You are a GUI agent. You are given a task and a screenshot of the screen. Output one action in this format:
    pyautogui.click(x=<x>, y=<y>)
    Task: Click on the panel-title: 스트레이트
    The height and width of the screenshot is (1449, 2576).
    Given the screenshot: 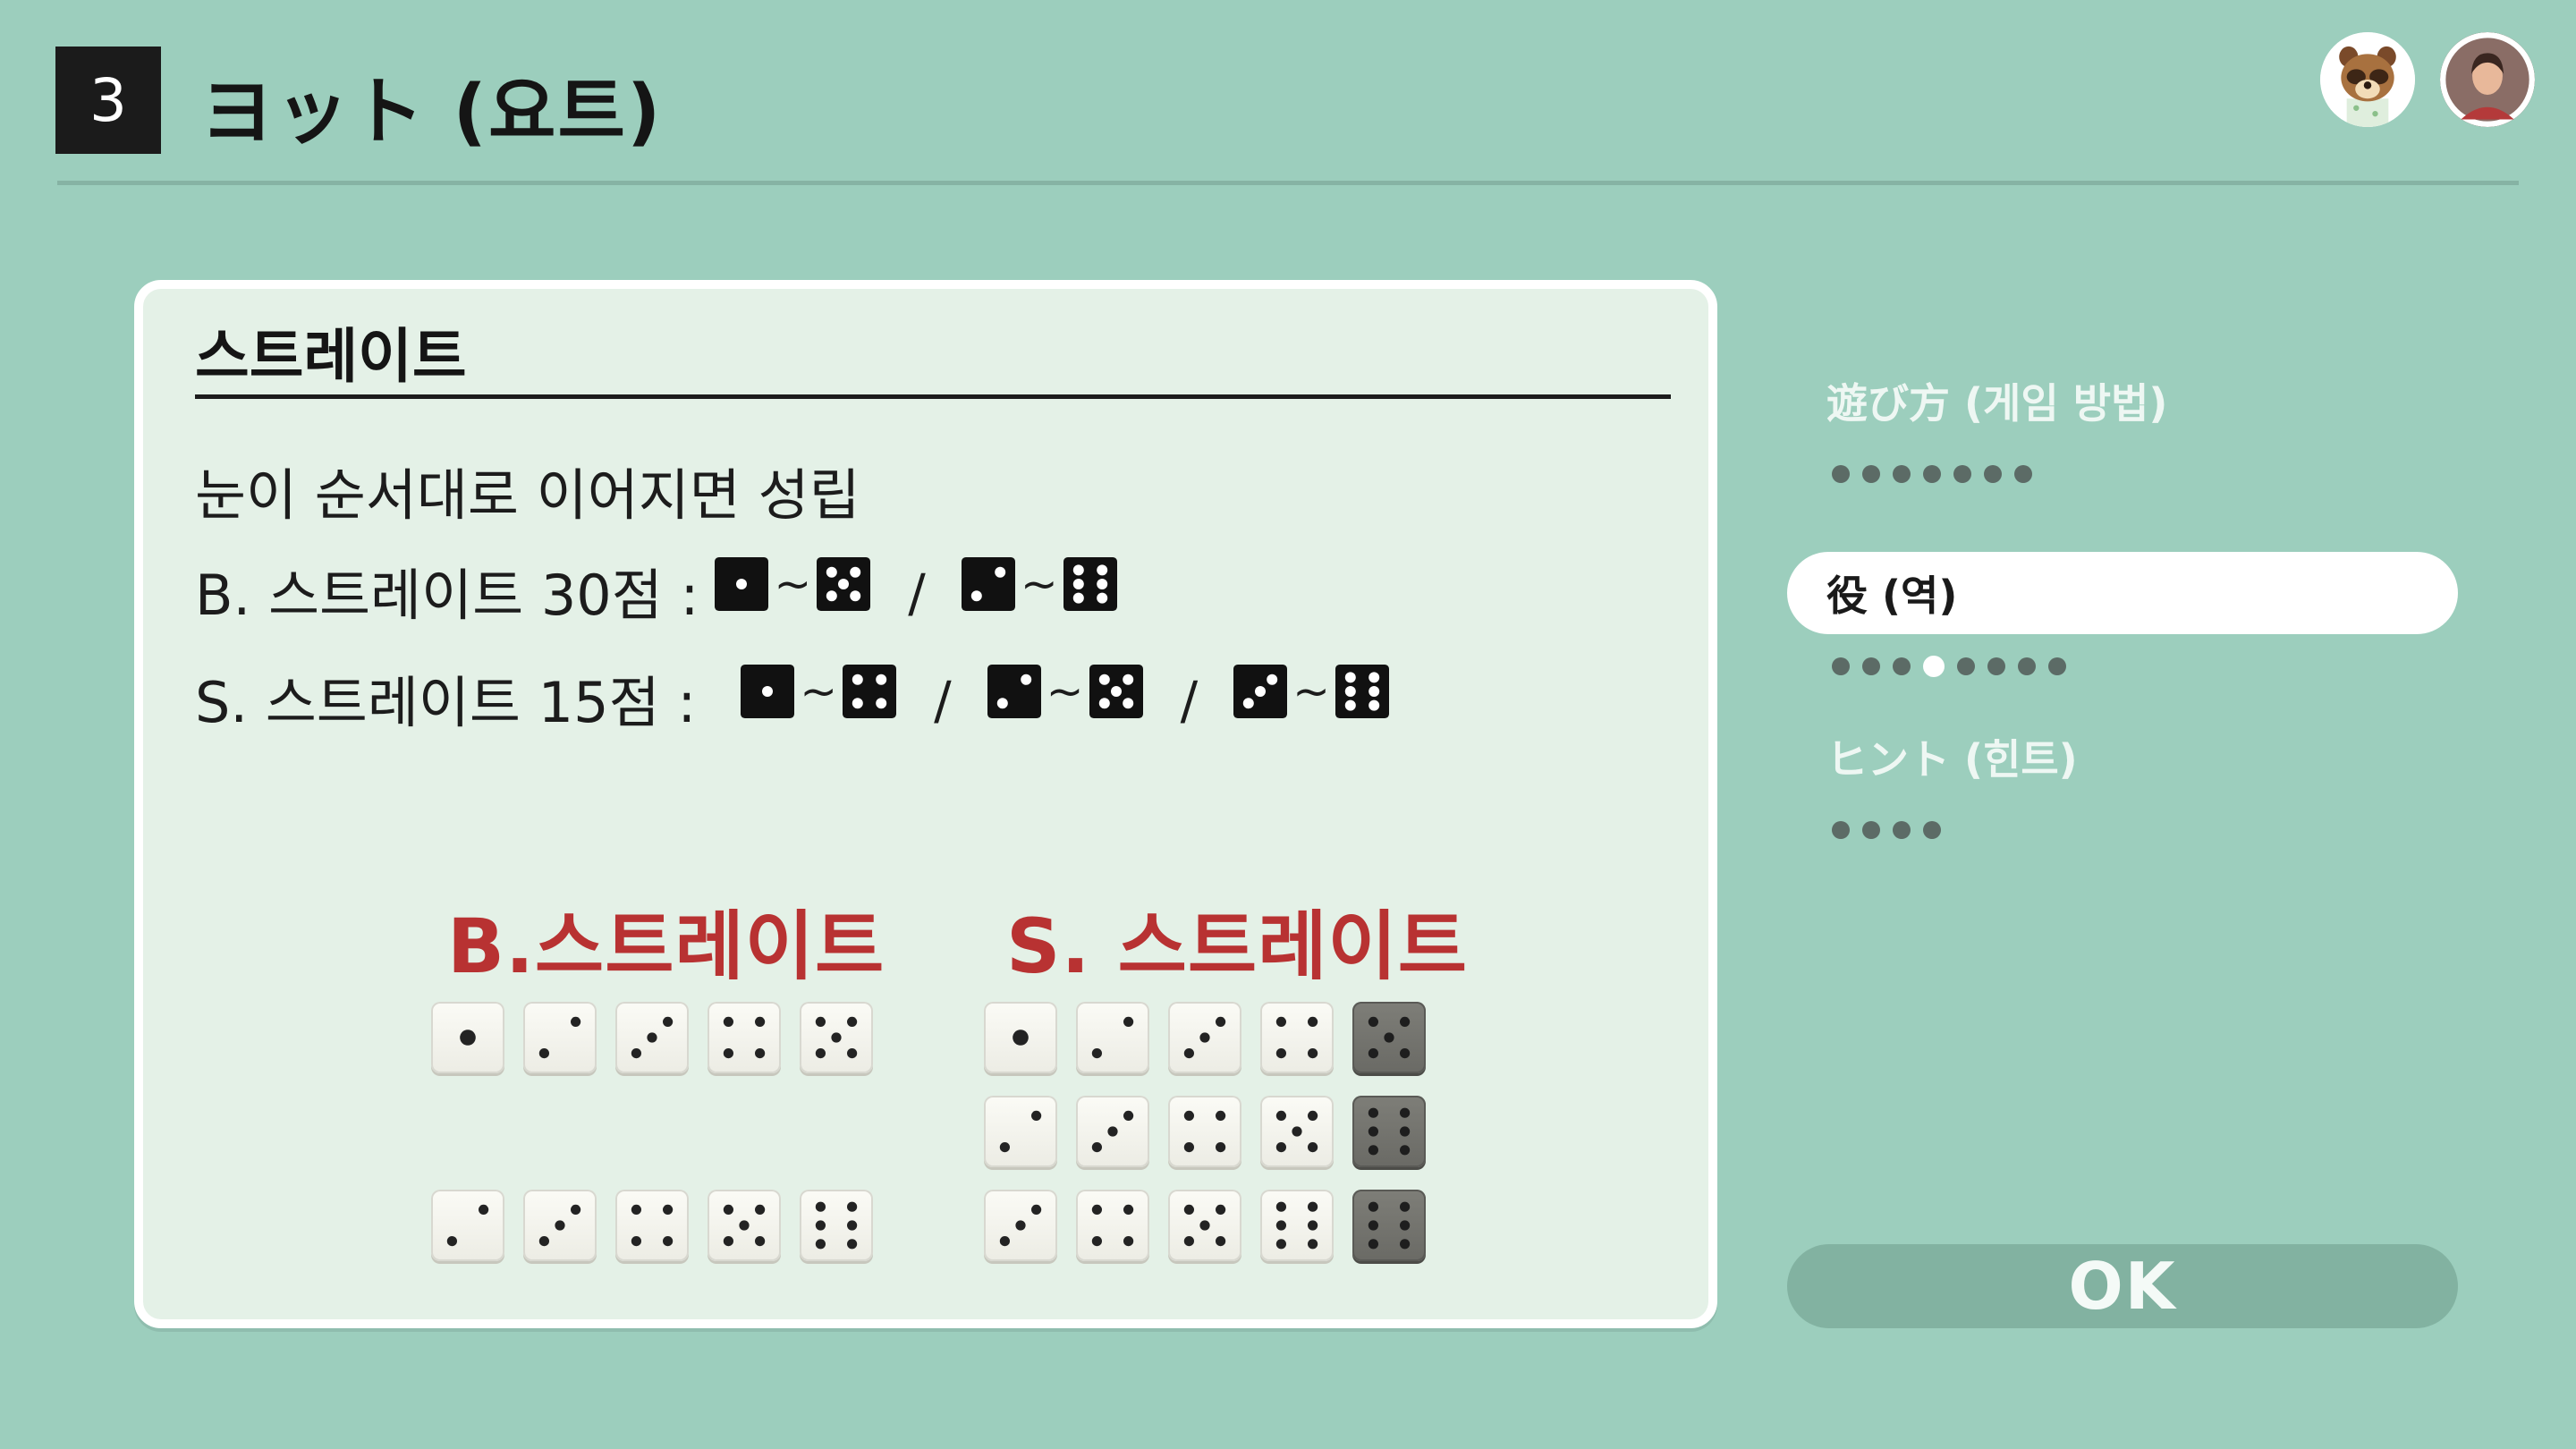 What is the action you would take?
    pyautogui.click(x=331, y=356)
    